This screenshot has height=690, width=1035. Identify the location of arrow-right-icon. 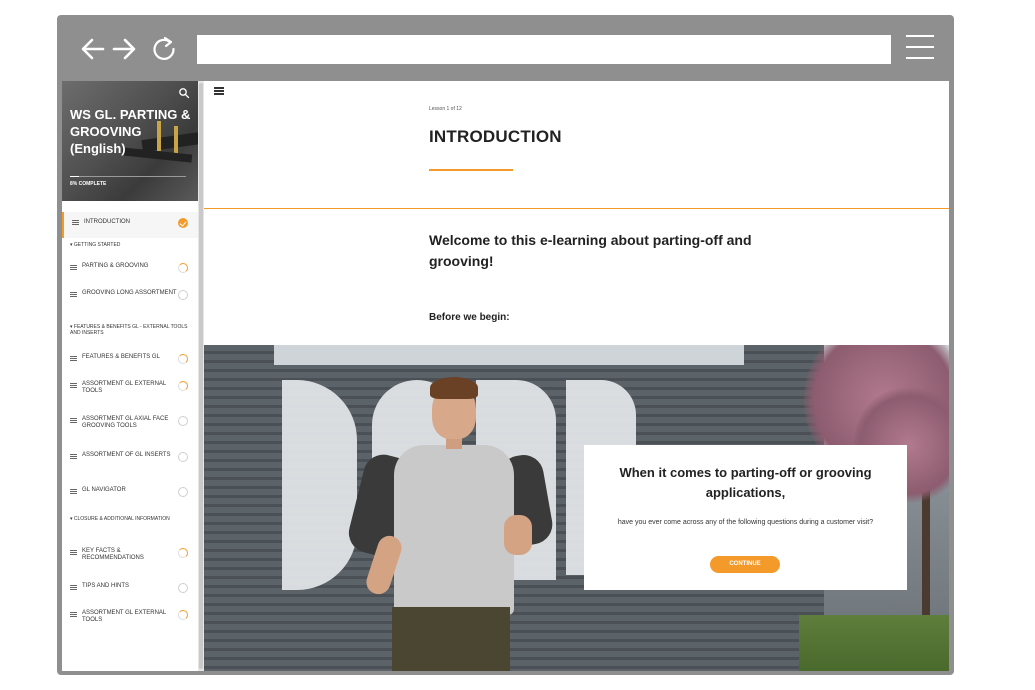
(124, 49).